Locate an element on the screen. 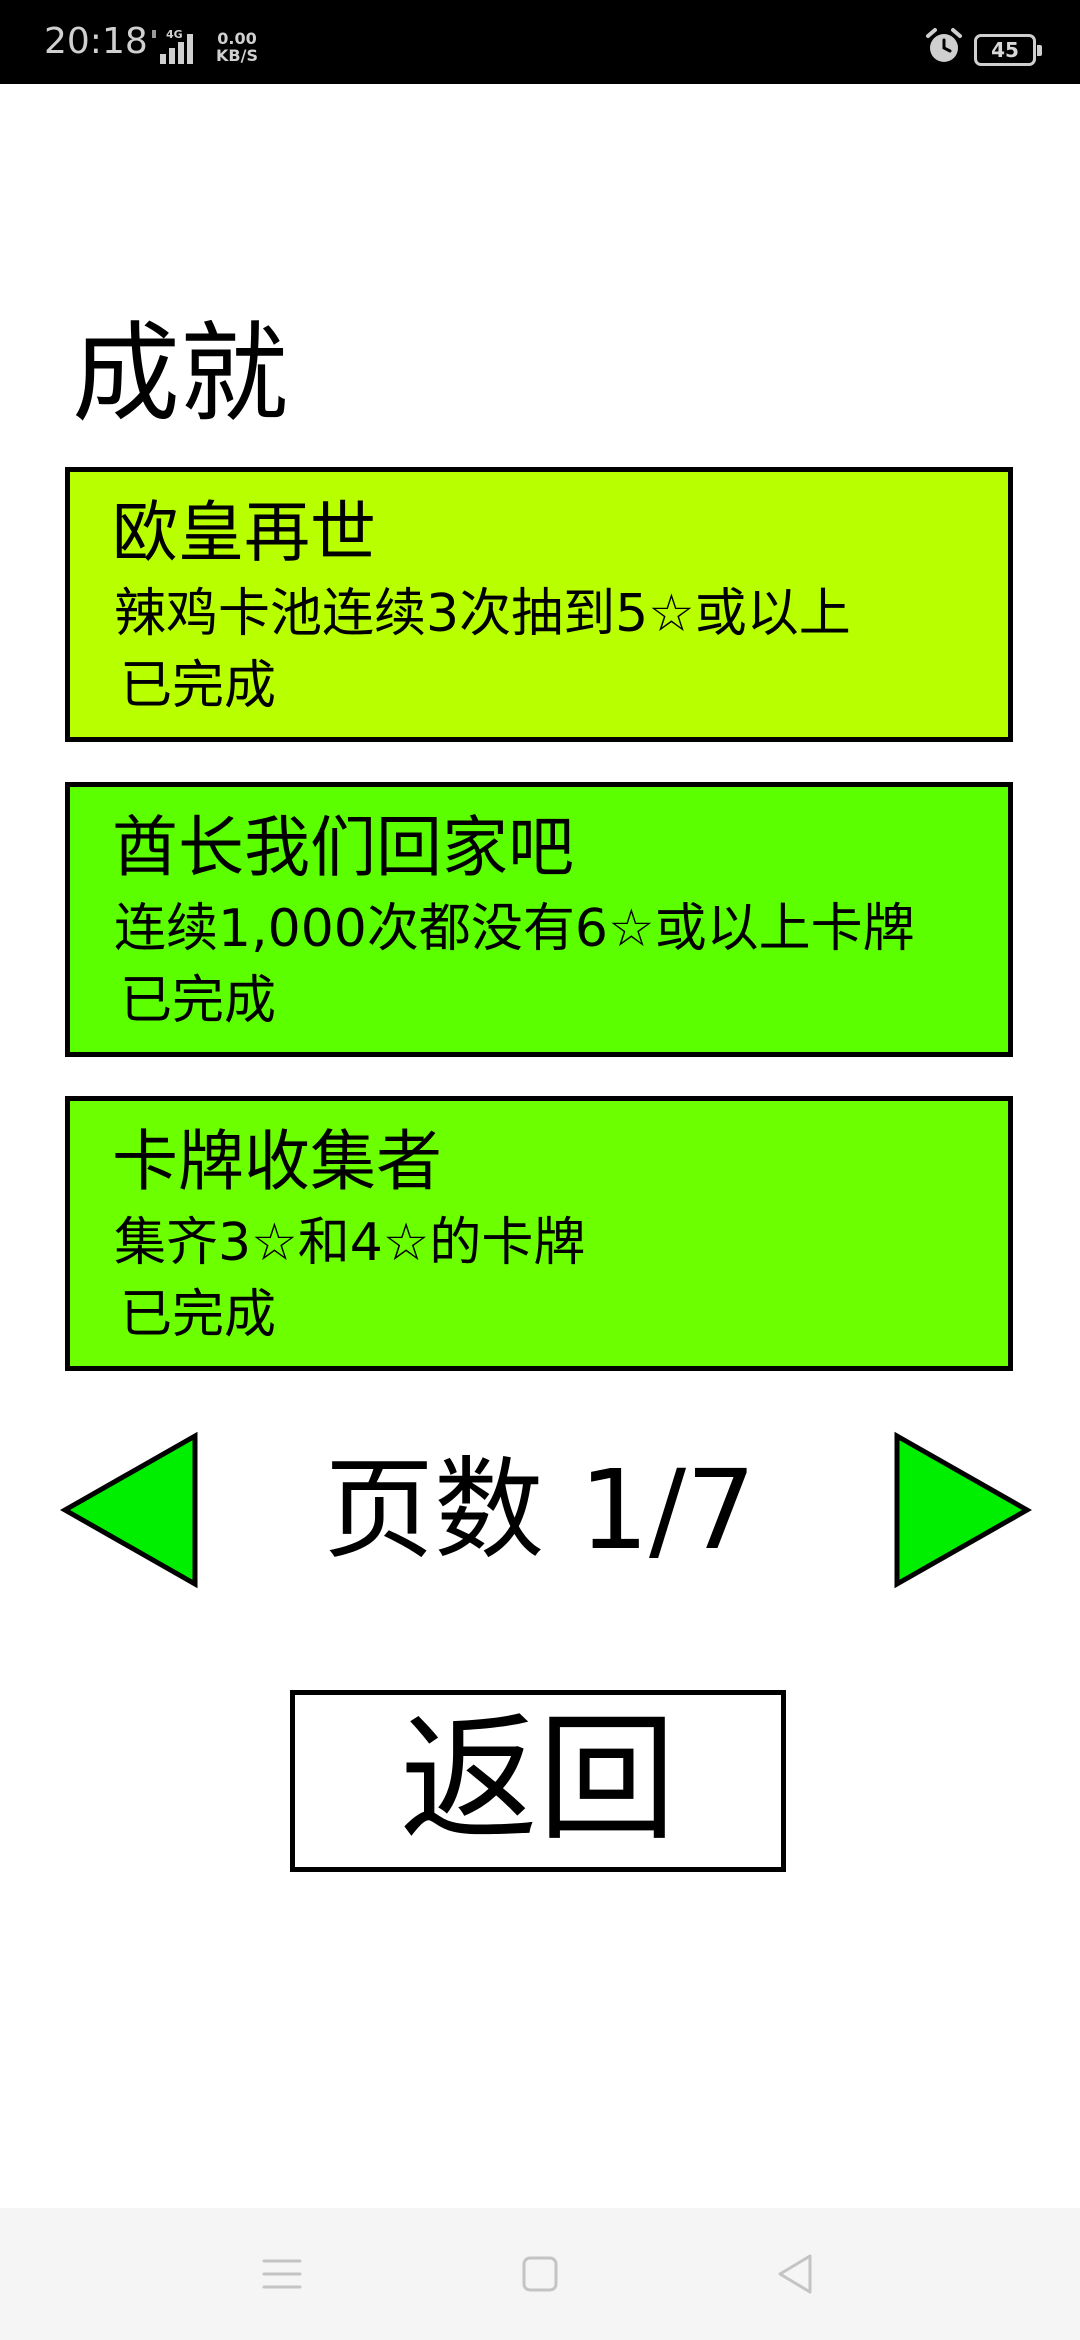 Image resolution: width=1080 pixels, height=2340 pixels. achievement-card: 欧皇再世 辣鸡卡池连续3次抽到5☆或以上 已完成 is located at coordinates (539, 604).